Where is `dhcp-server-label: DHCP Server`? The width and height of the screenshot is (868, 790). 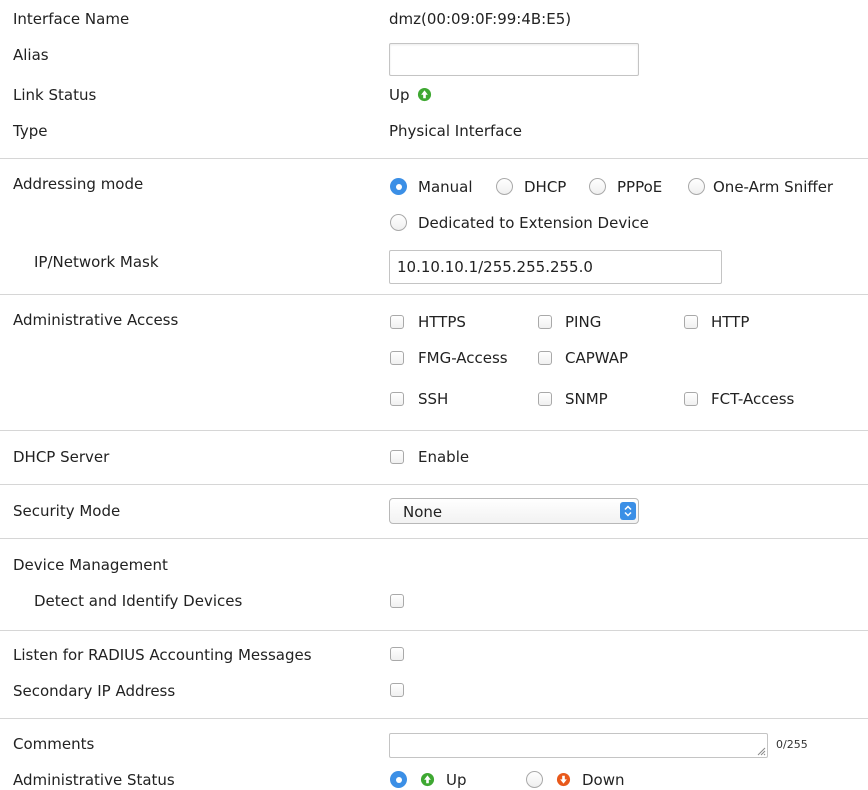 dhcp-server-label: DHCP Server is located at coordinates (61, 457).